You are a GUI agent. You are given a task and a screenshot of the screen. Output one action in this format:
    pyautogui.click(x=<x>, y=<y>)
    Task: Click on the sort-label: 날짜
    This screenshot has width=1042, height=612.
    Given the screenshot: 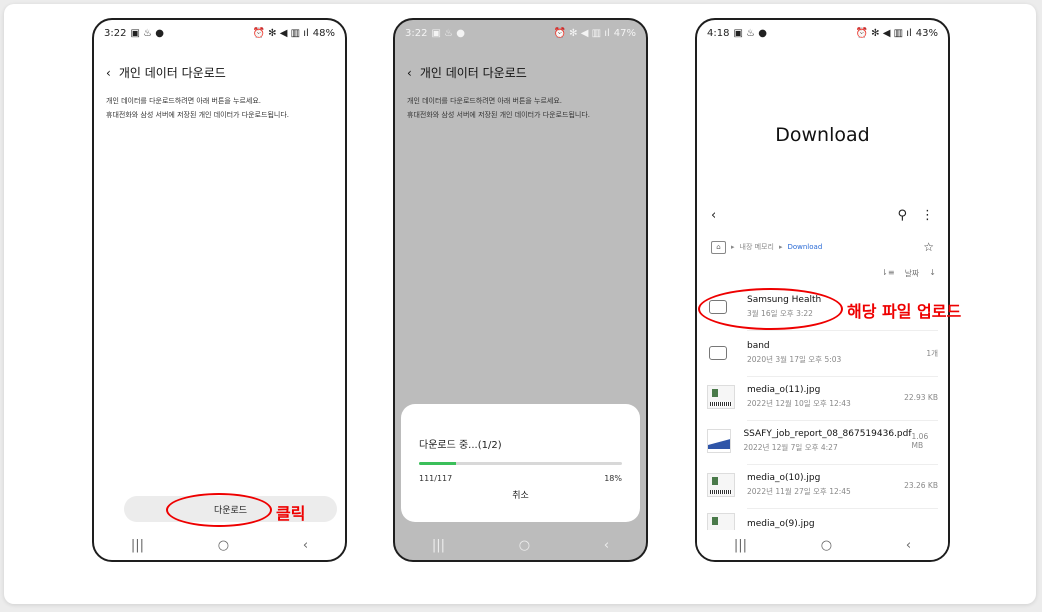 What is the action you would take?
    pyautogui.click(x=912, y=273)
    